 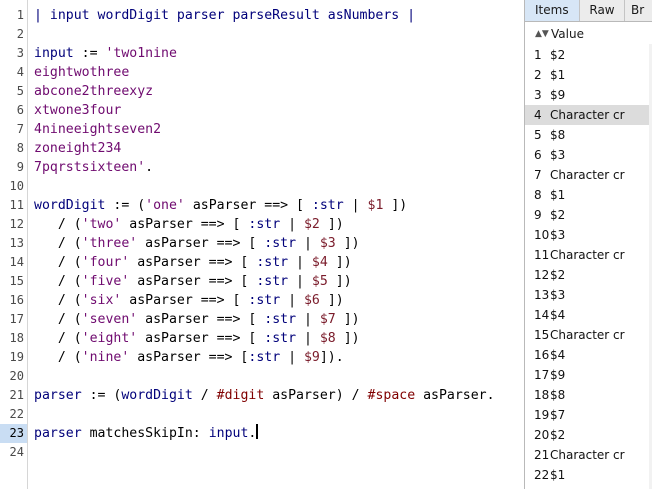 What do you see at coordinates (157, 395) in the screenshot?
I see `code-token: wordDigit` at bounding box center [157, 395].